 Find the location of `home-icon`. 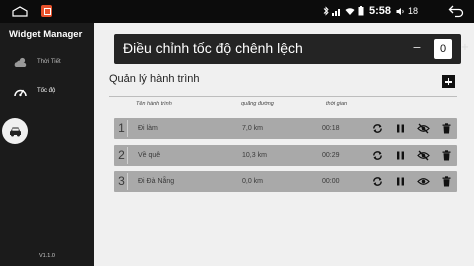

home-icon is located at coordinates (20, 11).